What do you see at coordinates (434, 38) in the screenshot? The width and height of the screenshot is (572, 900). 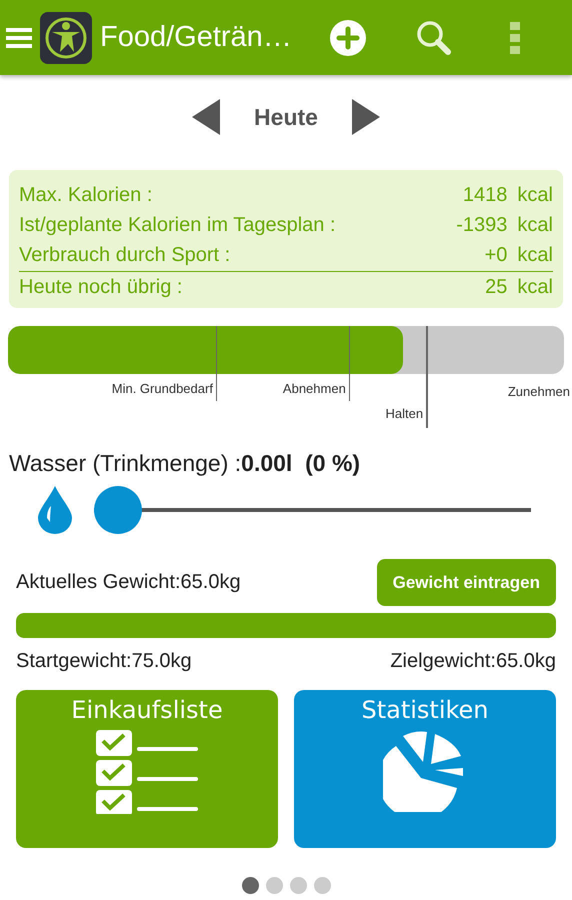 I see `search-icon` at bounding box center [434, 38].